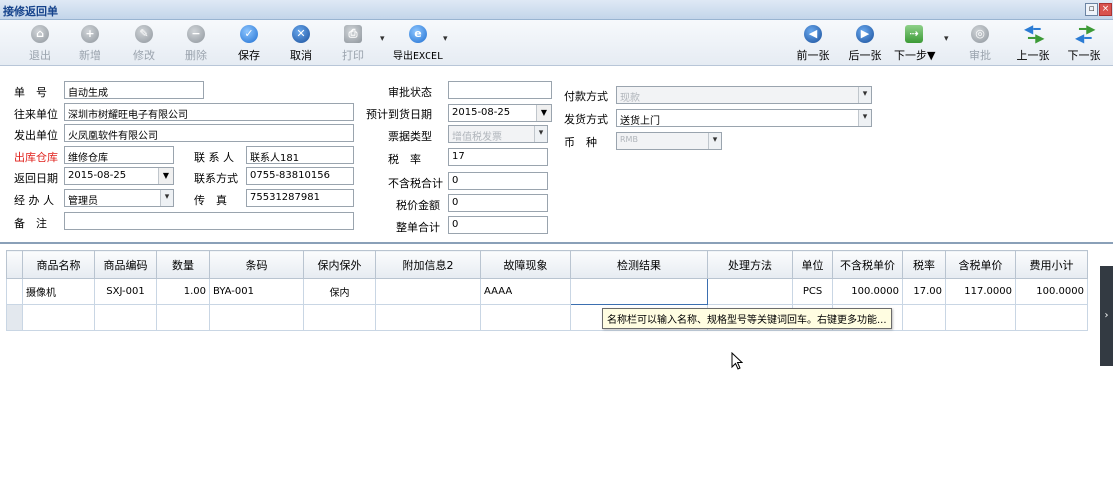  What do you see at coordinates (249, 44) in the screenshot?
I see `save-button: ✓ 保存` at bounding box center [249, 44].